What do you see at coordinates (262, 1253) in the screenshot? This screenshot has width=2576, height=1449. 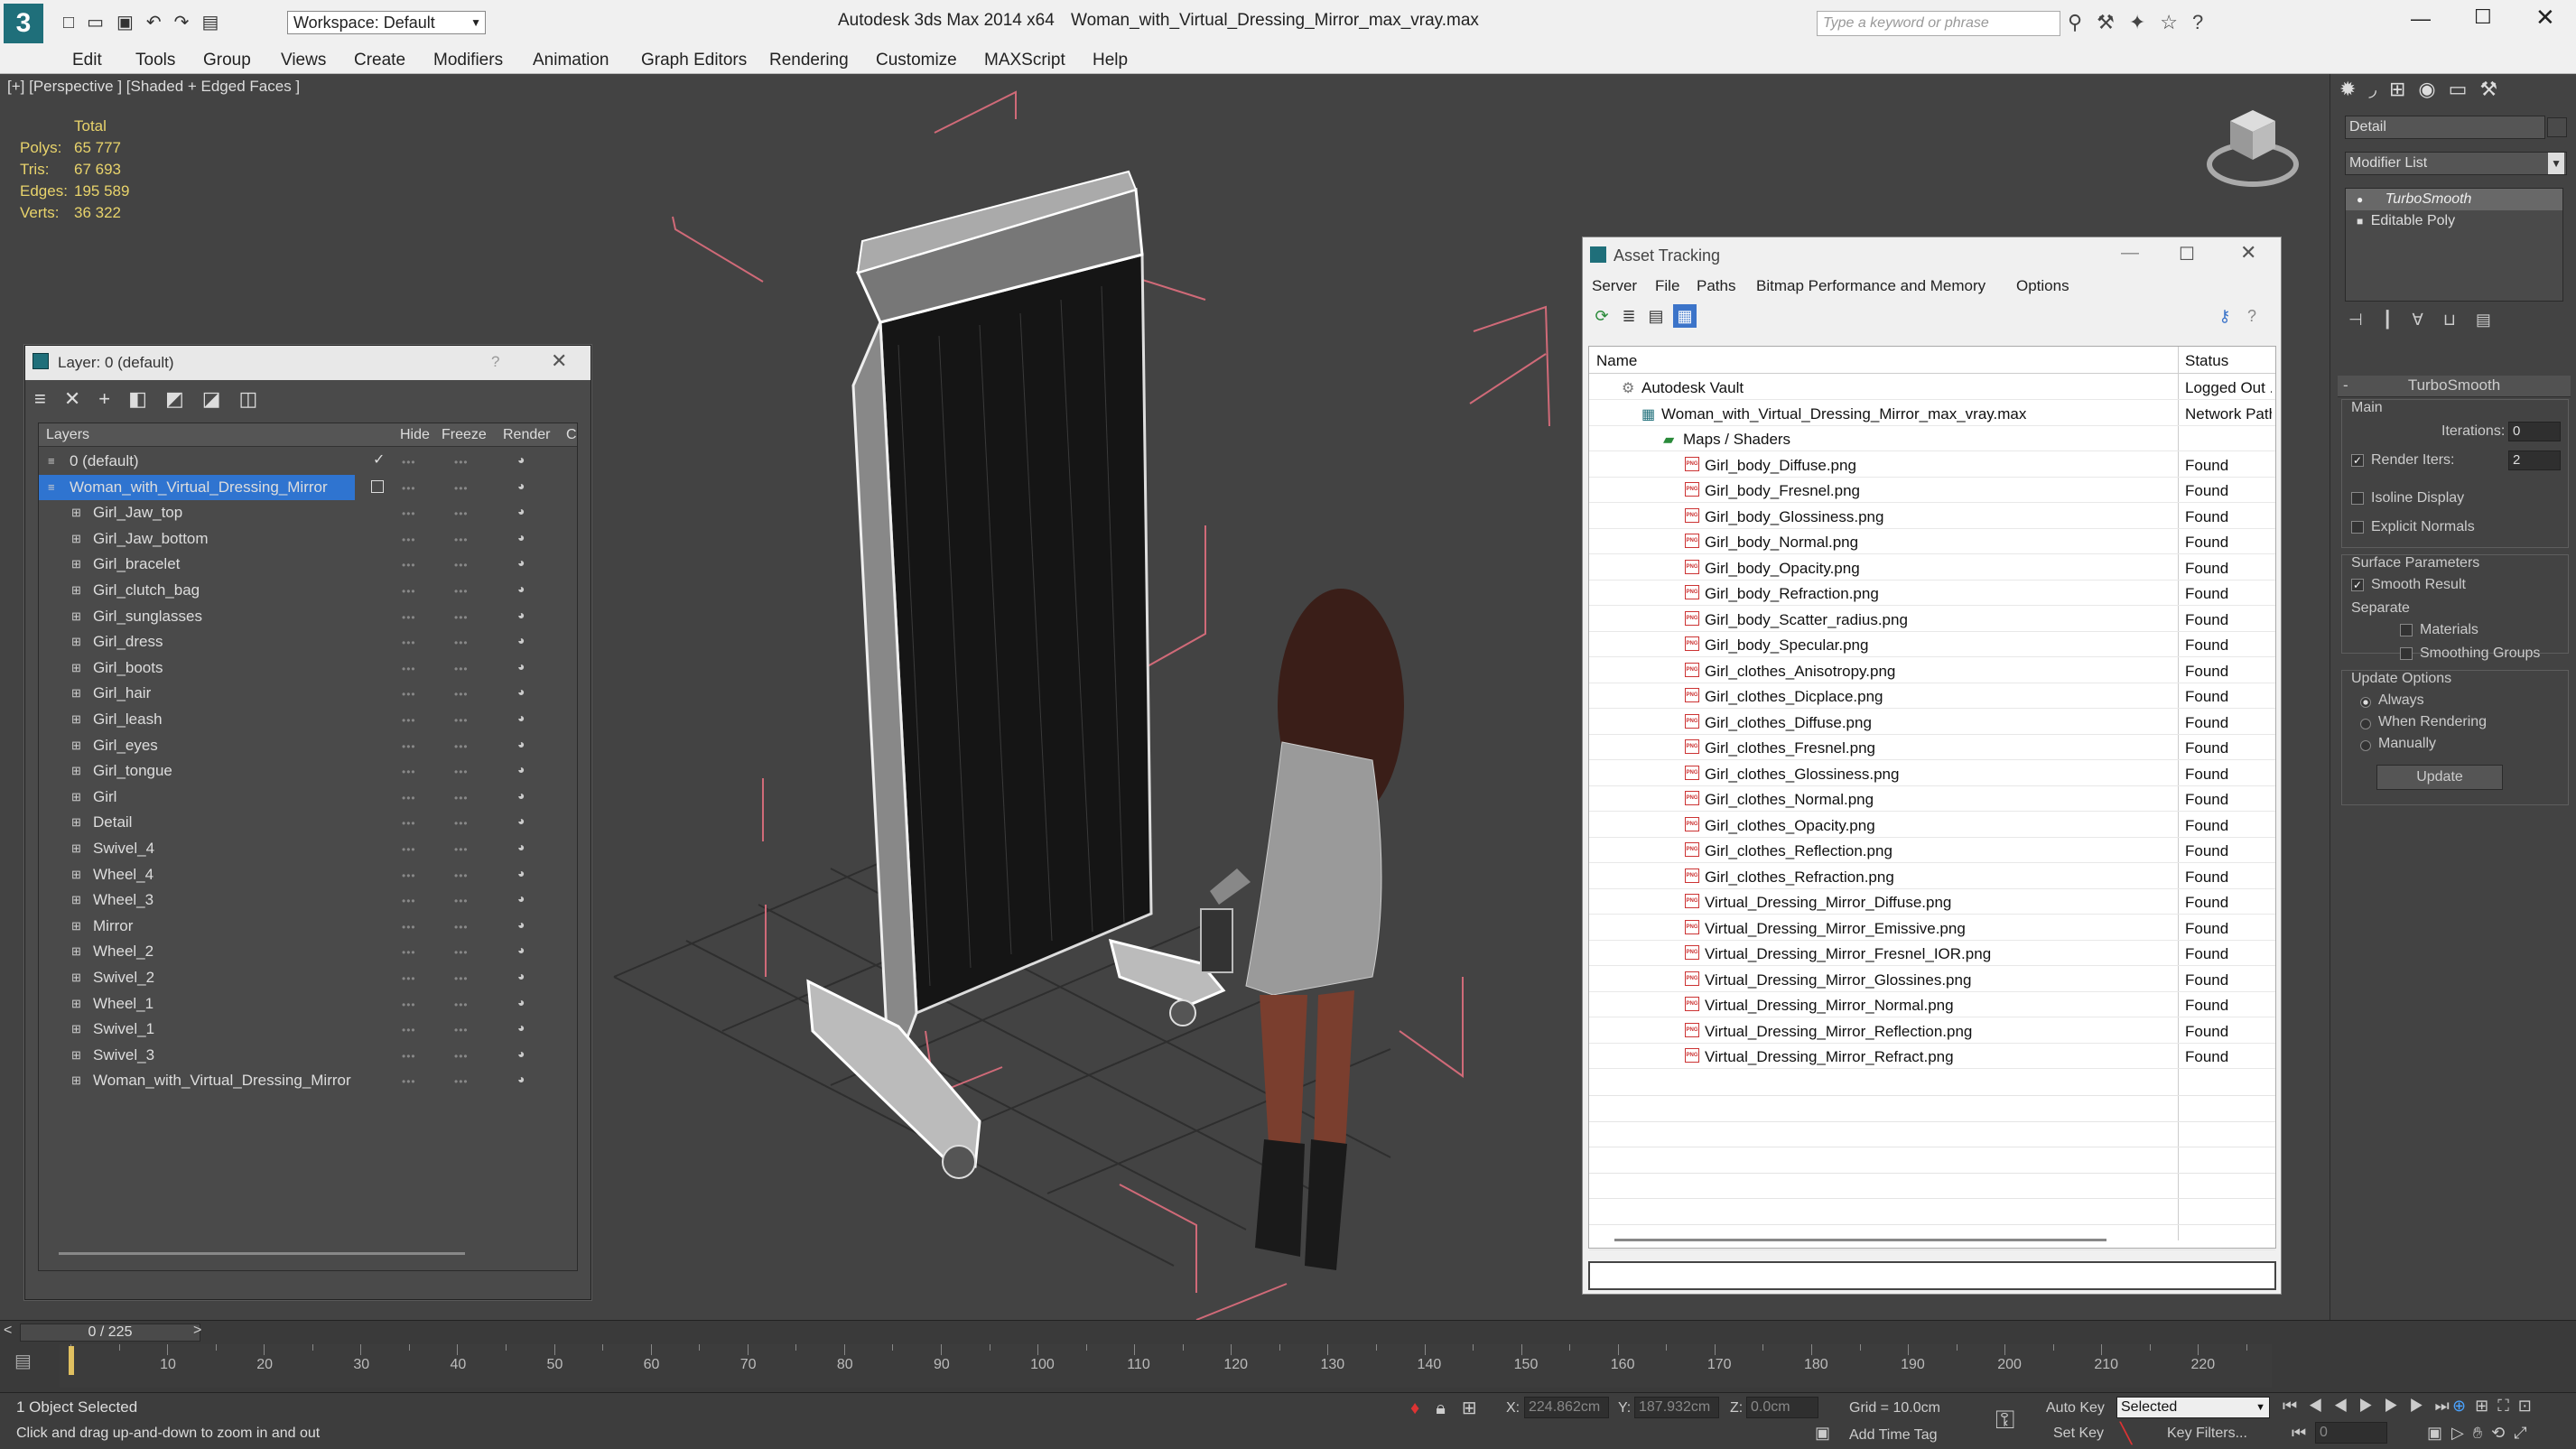 I see `layer-horizontal-scrollbar` at bounding box center [262, 1253].